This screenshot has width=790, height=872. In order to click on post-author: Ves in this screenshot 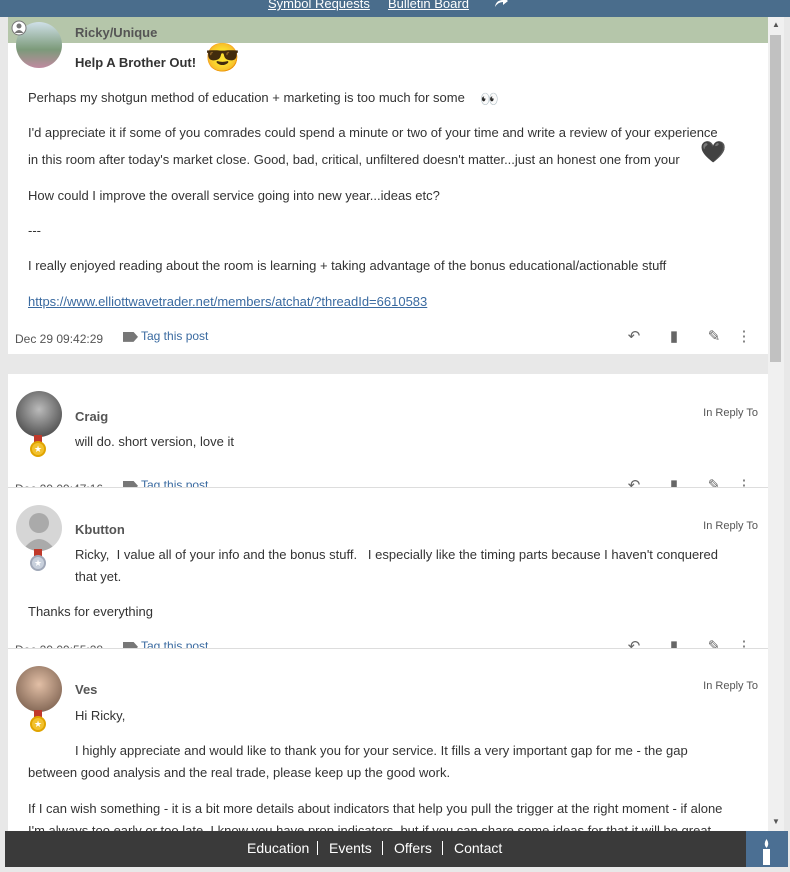, I will do `click(86, 689)`.